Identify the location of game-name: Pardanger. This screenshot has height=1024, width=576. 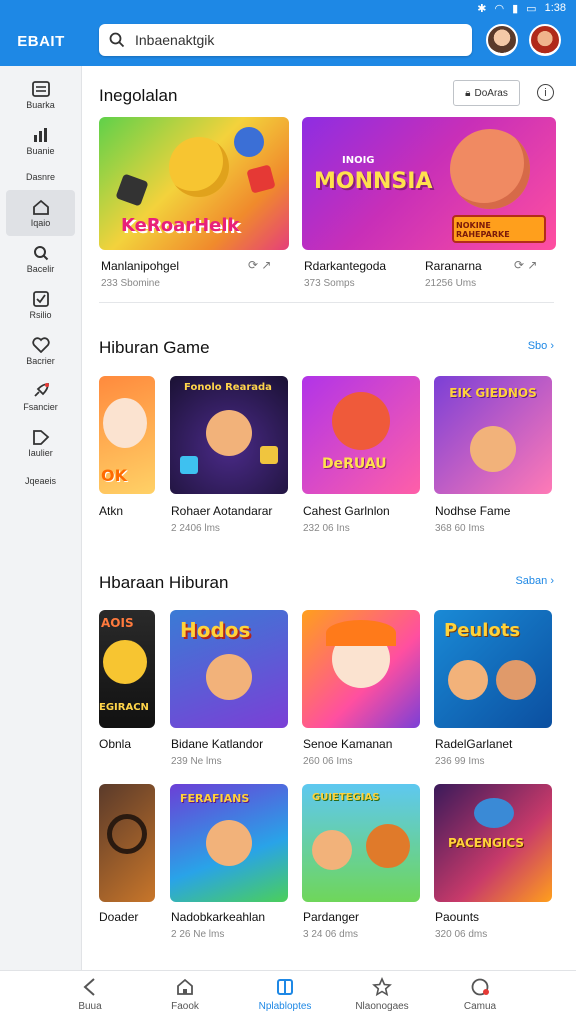
(331, 917).